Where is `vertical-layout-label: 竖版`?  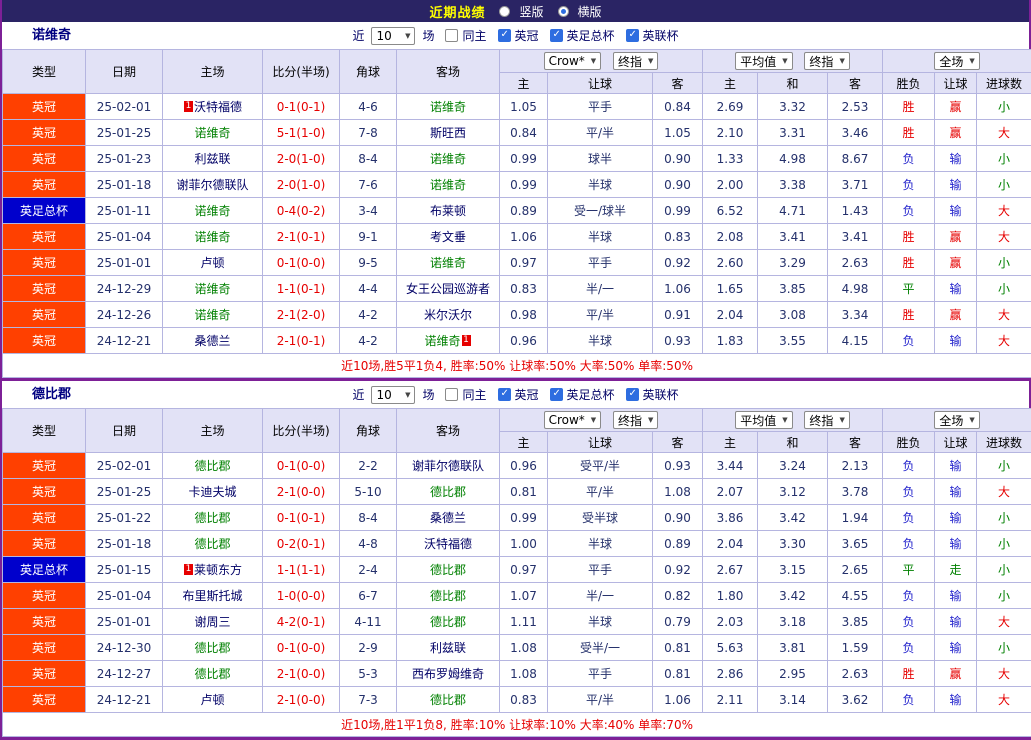
vertical-layout-label: 竖版 is located at coordinates (531, 11).